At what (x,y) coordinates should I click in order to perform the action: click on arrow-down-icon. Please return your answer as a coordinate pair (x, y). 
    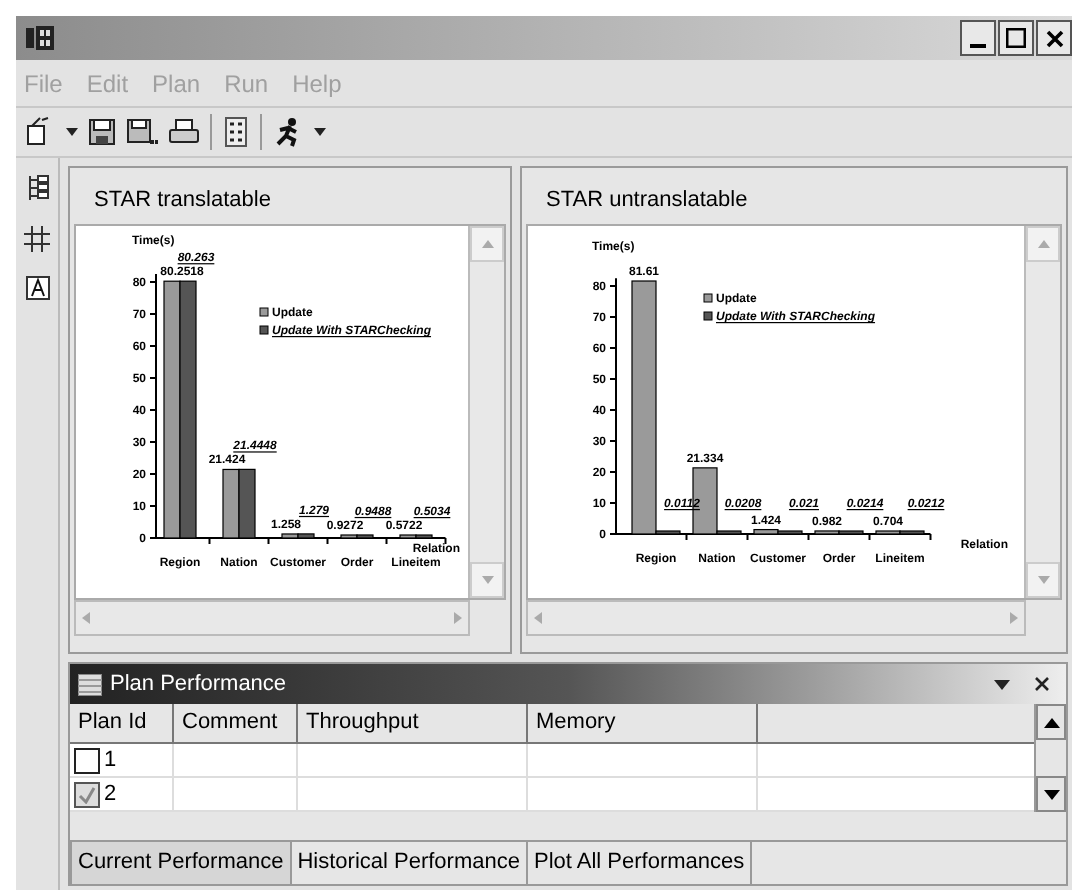
    Looking at the image, I should click on (1051, 794).